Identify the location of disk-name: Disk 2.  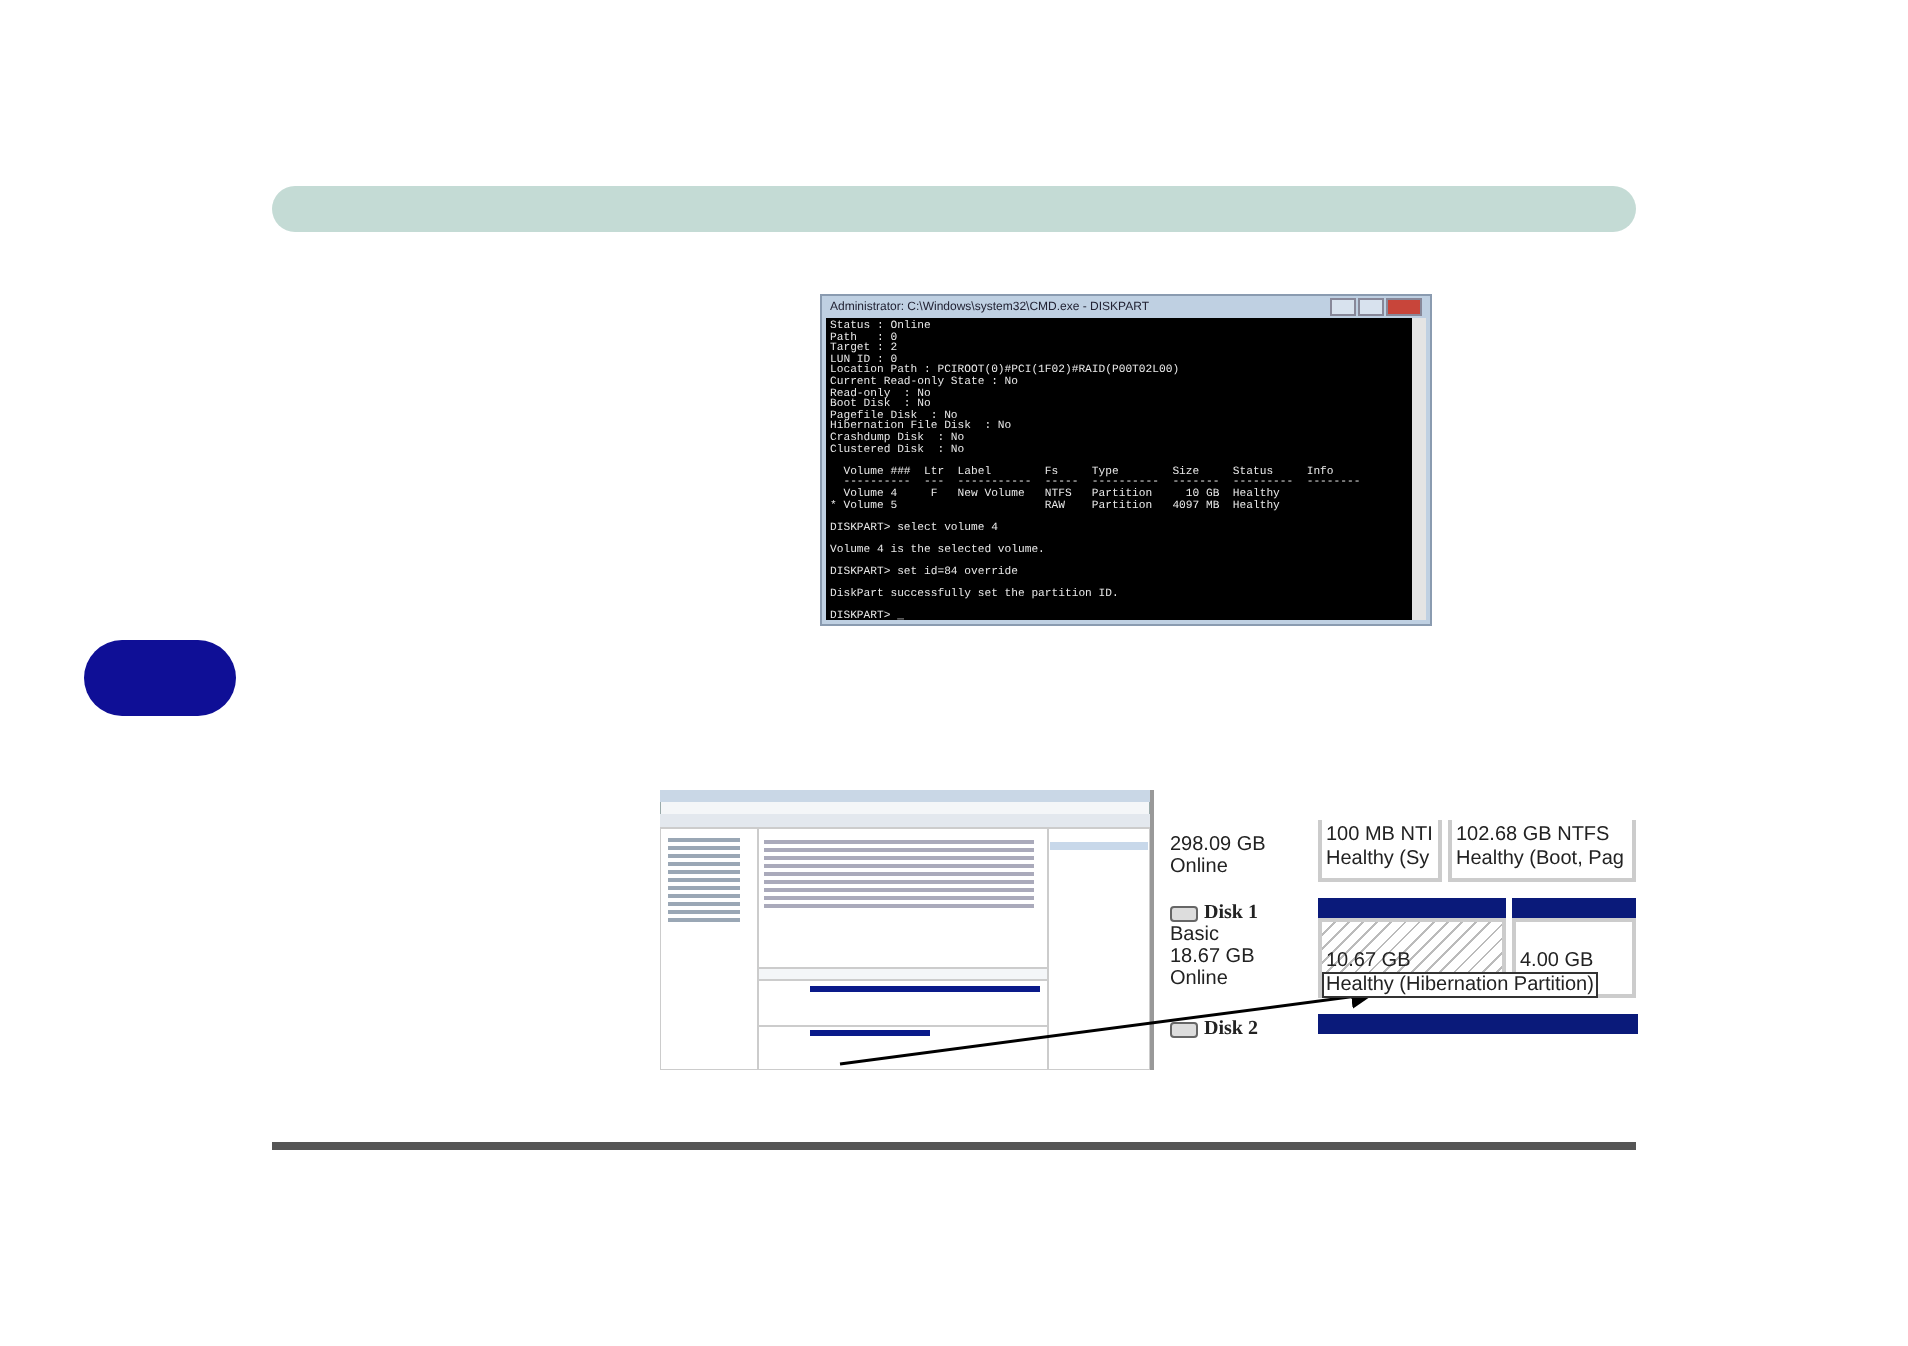
(1231, 1029).